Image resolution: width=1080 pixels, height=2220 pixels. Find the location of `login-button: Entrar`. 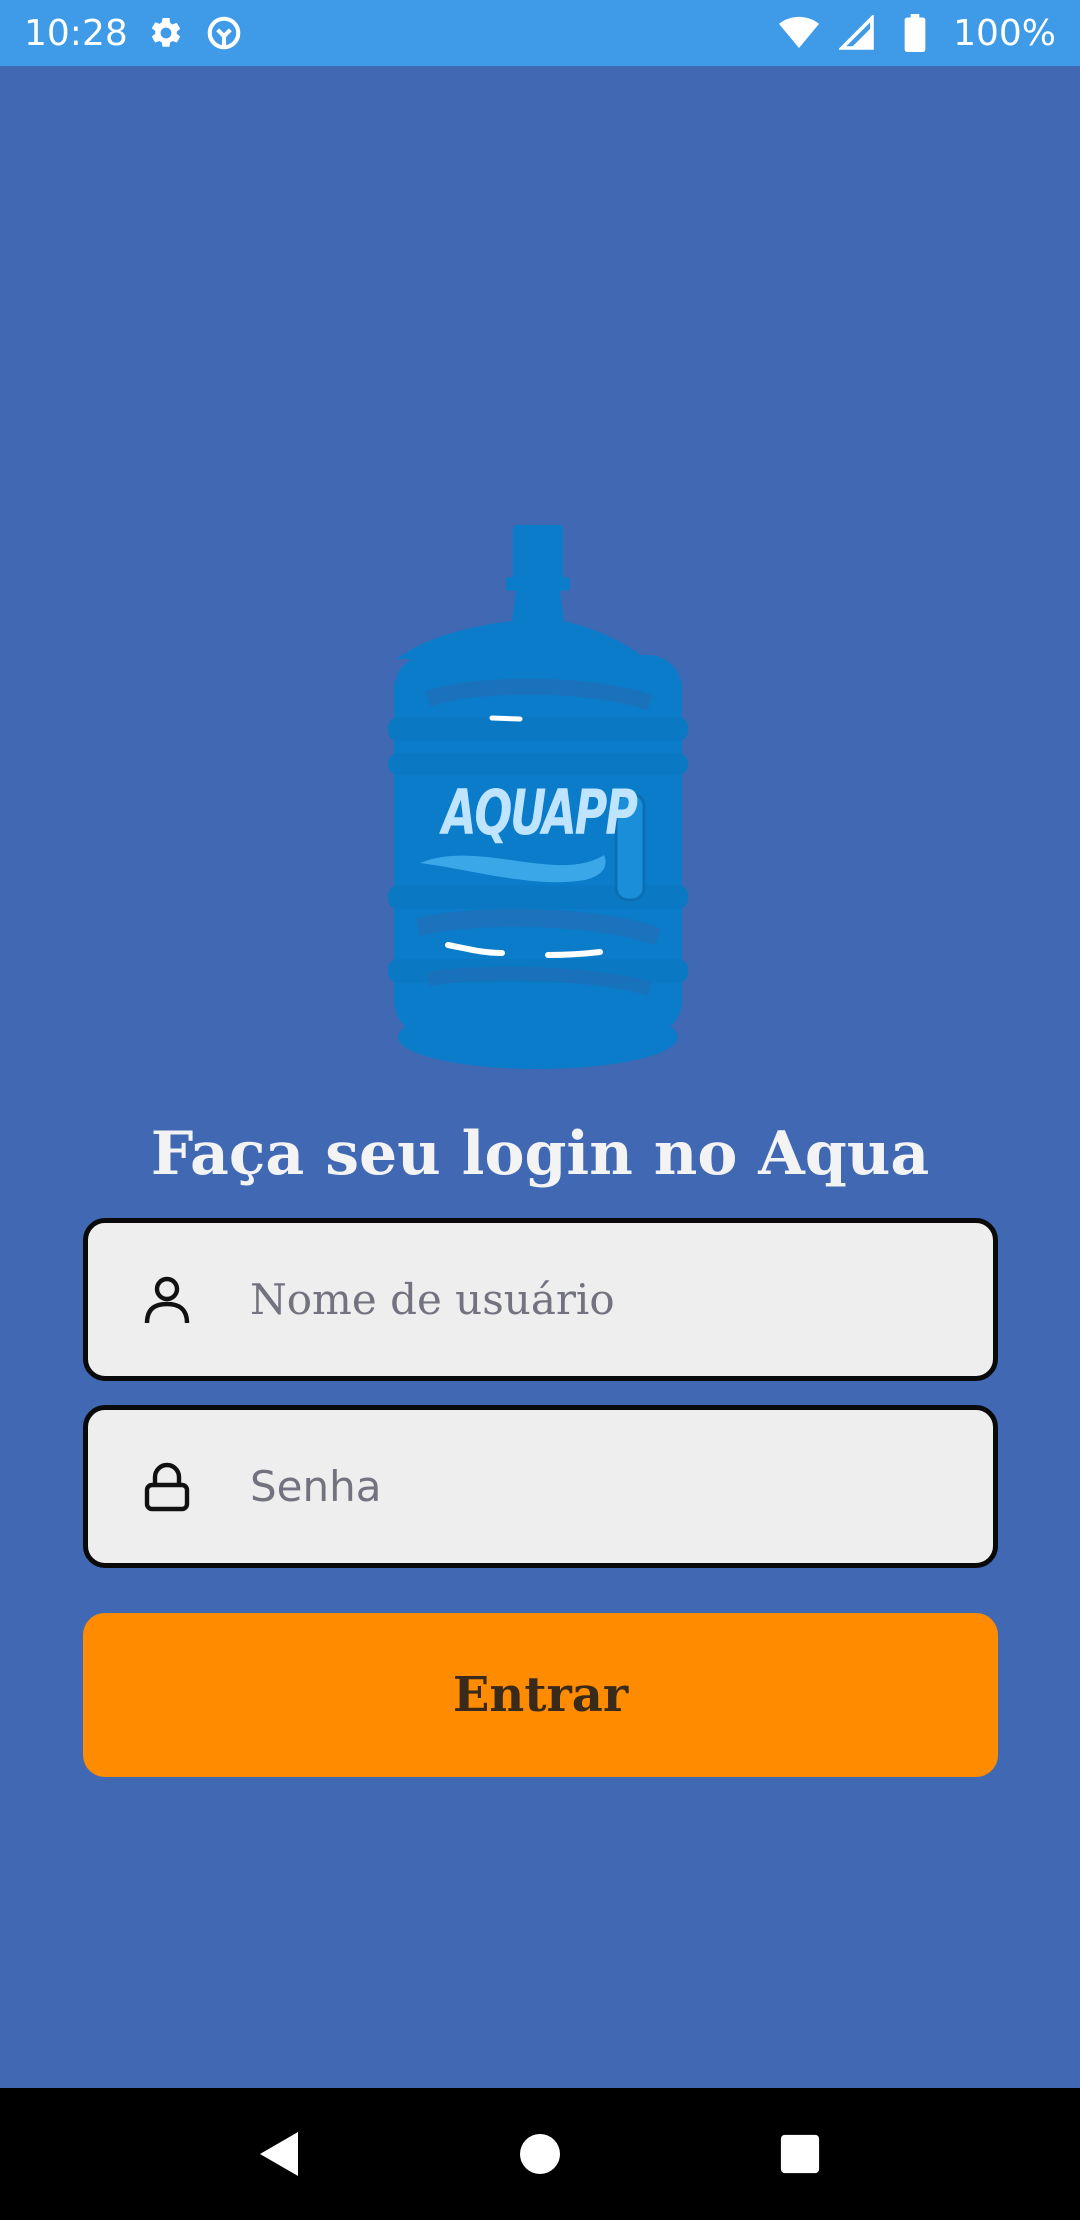

login-button: Entrar is located at coordinates (540, 1695).